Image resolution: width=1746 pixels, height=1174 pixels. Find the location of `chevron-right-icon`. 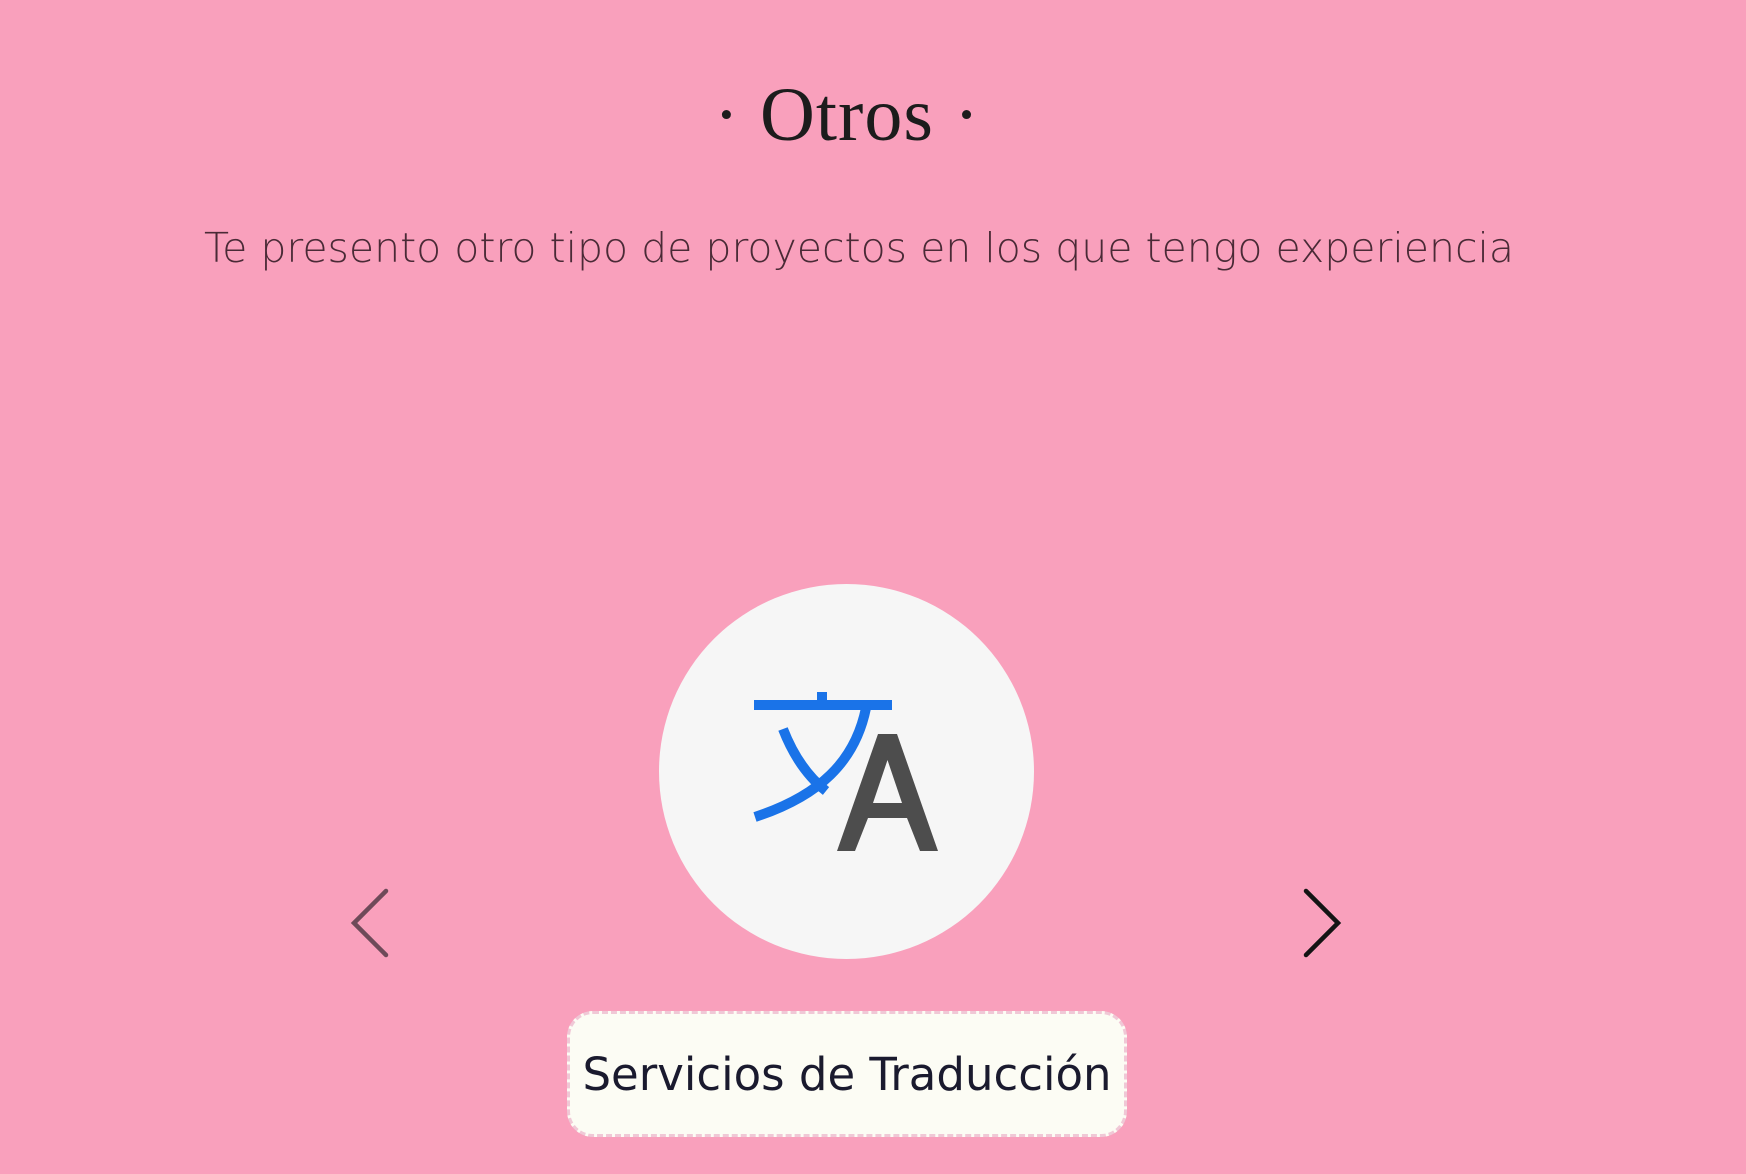

chevron-right-icon is located at coordinates (1322, 923).